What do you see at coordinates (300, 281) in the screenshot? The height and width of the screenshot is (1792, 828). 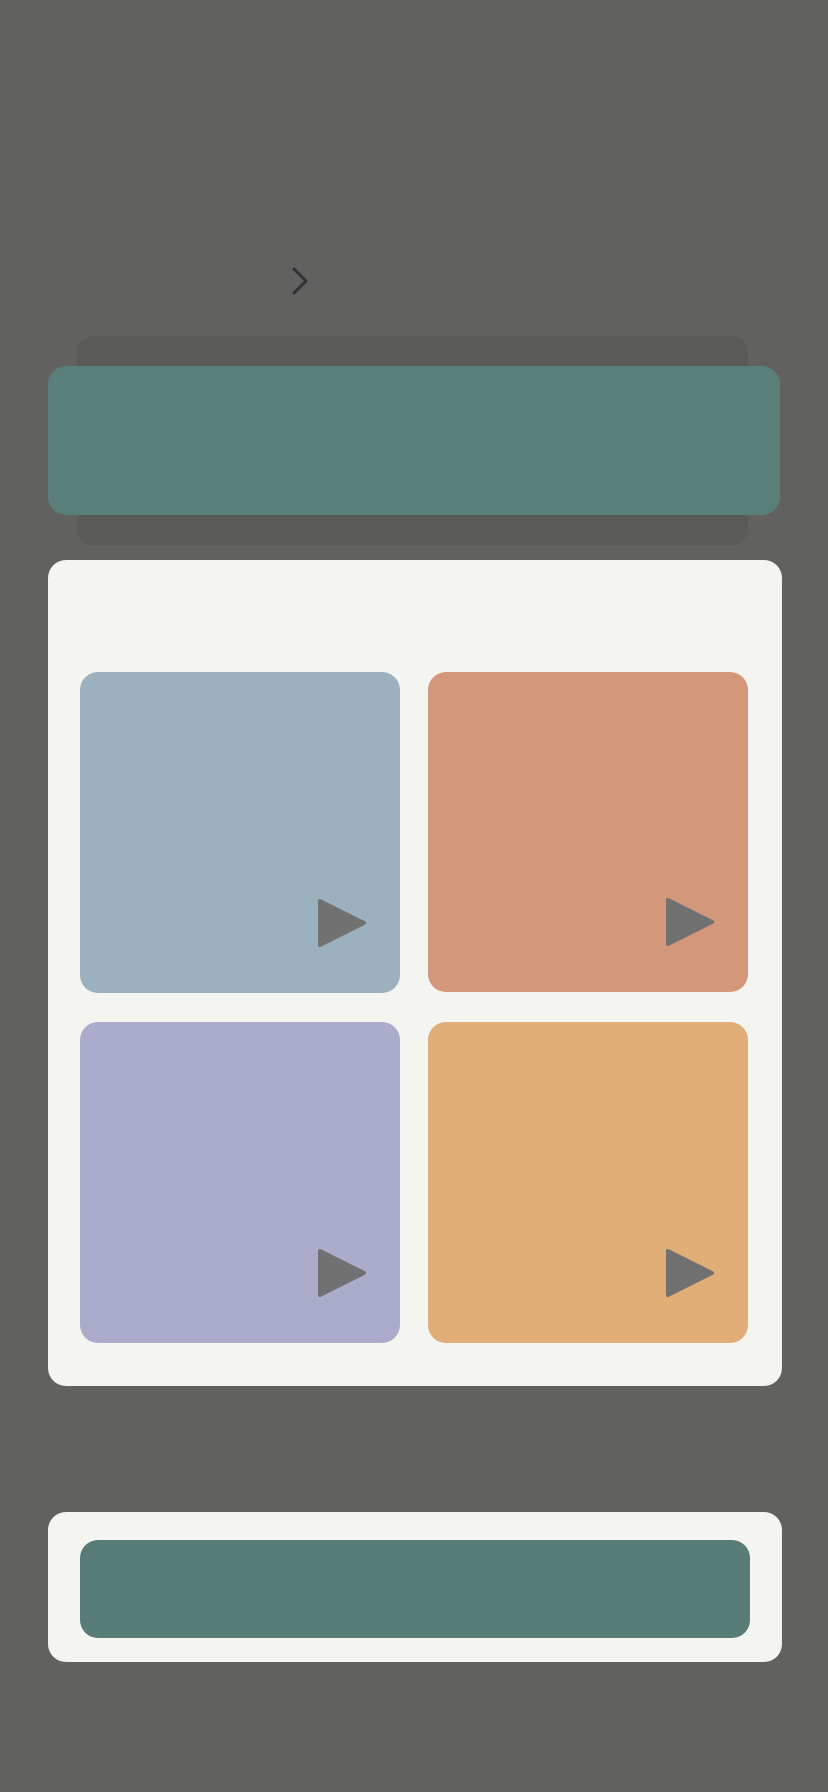 I see `chevron-right-icon` at bounding box center [300, 281].